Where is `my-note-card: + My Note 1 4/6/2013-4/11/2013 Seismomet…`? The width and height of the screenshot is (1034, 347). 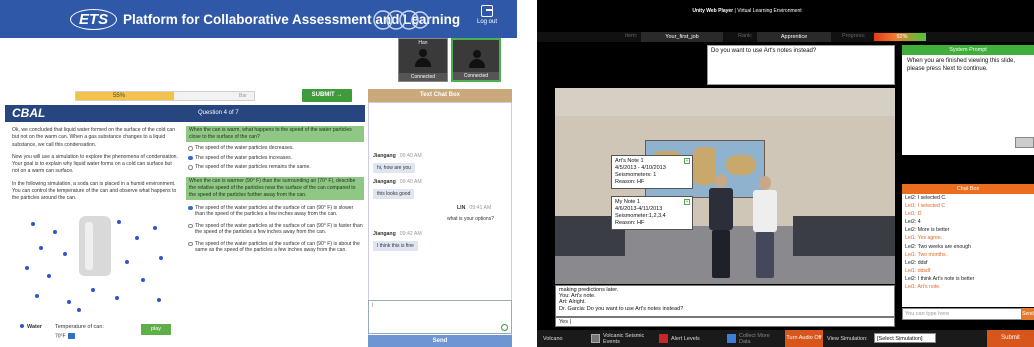
my-note-card: + My Note 1 4/6/2013-4/11/2013 Seismomet… is located at coordinates (652, 213).